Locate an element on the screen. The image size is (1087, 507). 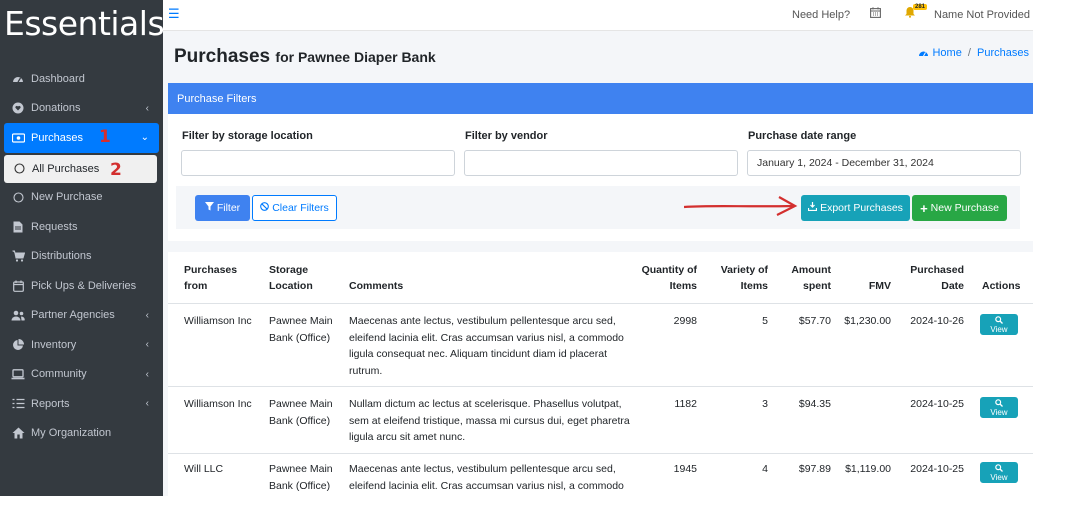
vendor-select is located at coordinates (601, 163).